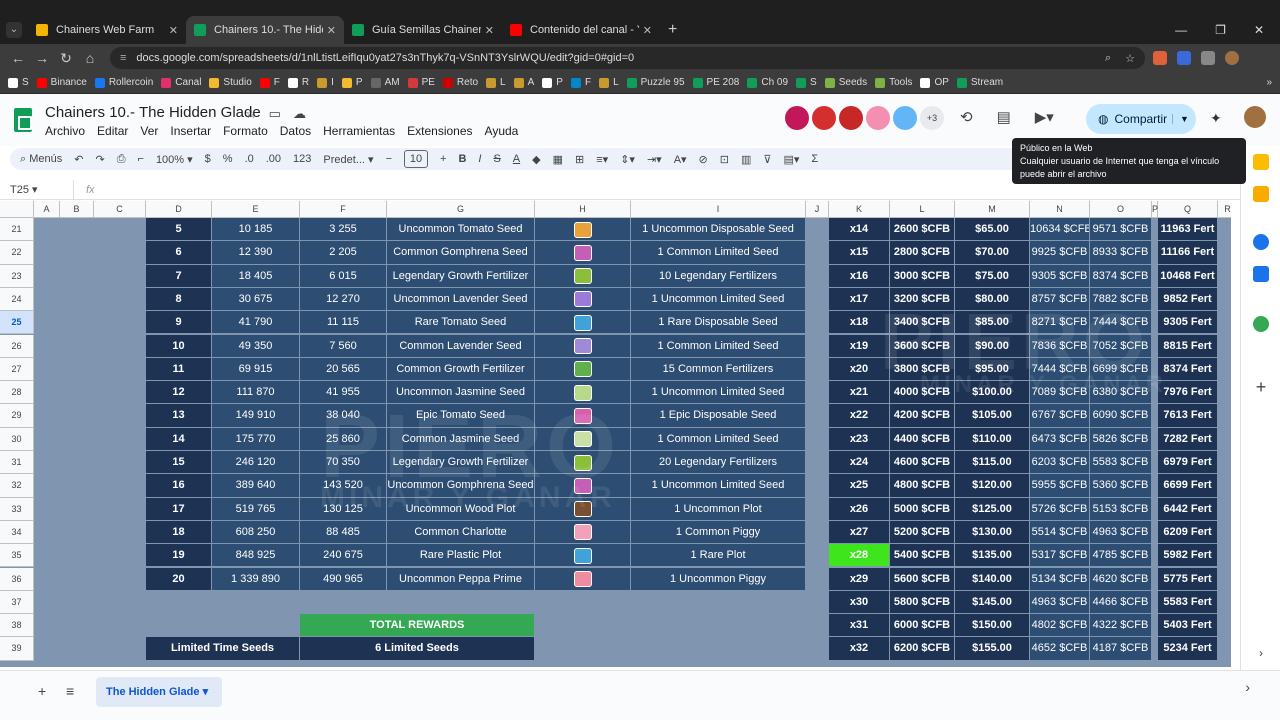 The image size is (1280, 720). I want to click on new-tab-icon: +, so click(672, 30).